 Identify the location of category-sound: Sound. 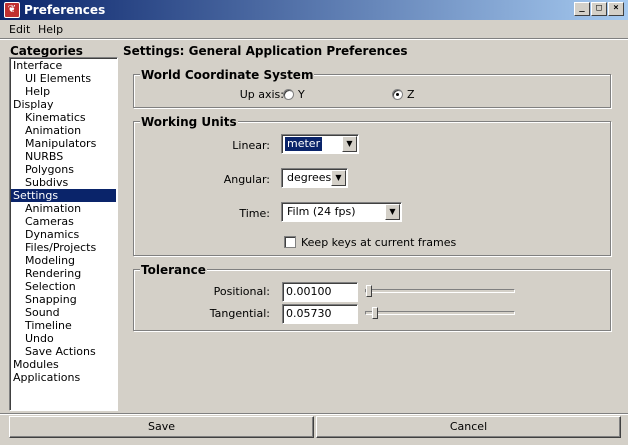
(63, 312).